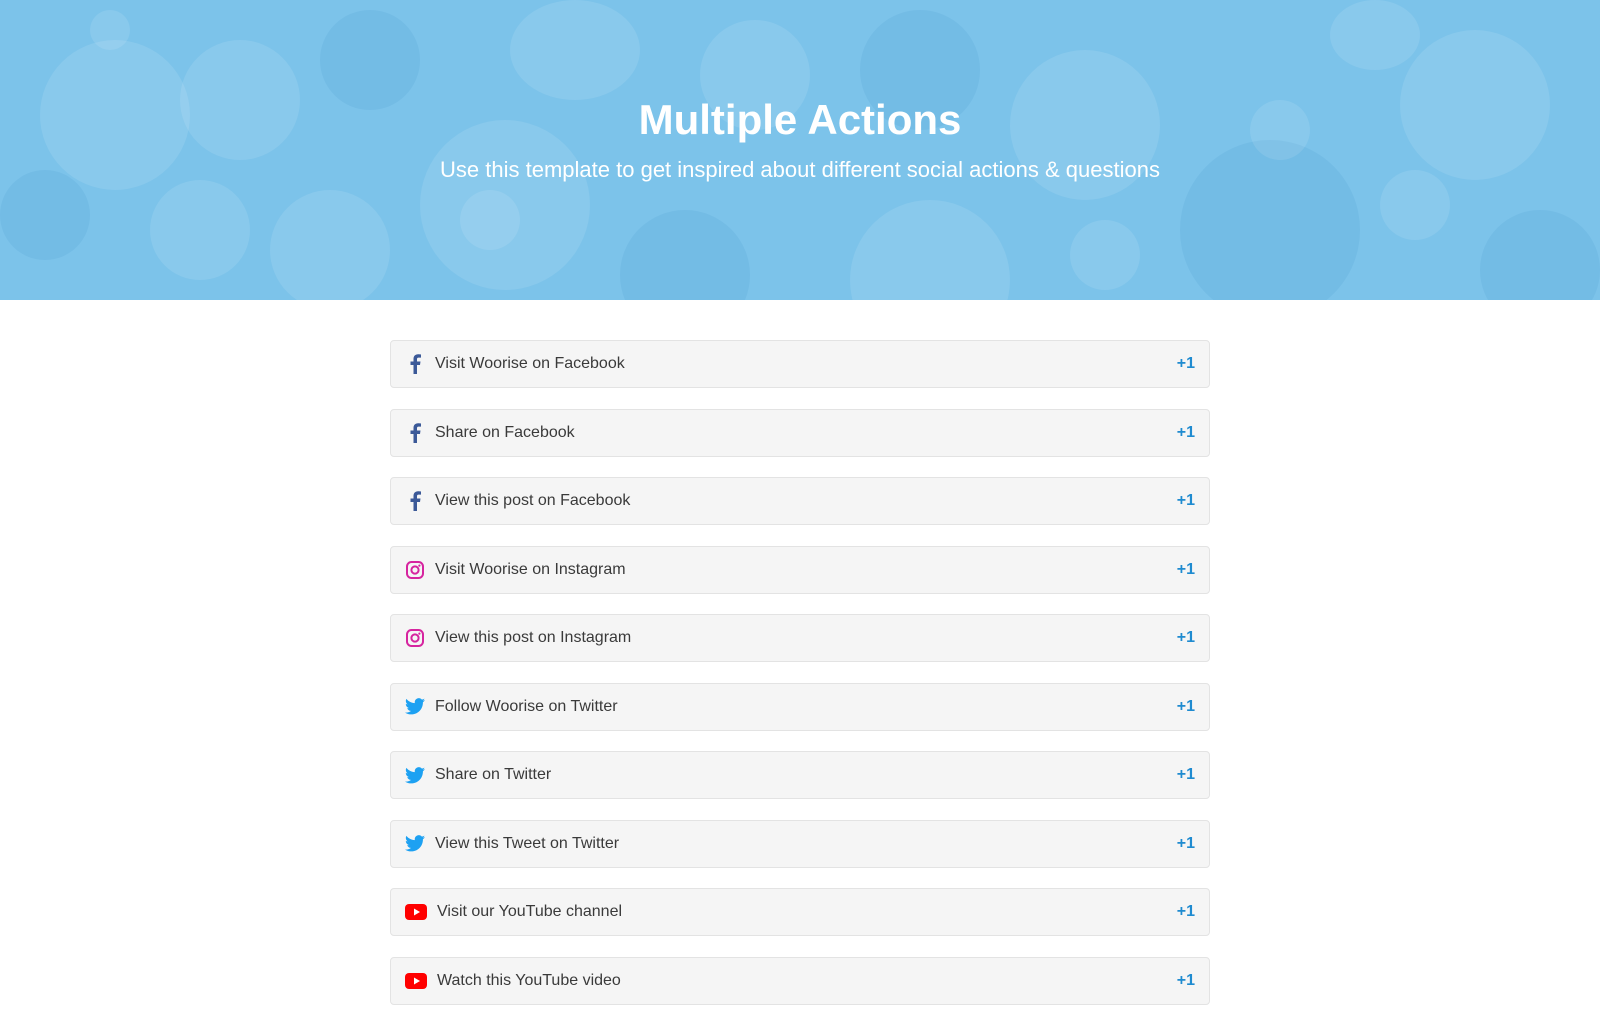 Image resolution: width=1600 pixels, height=1025 pixels. I want to click on action-row: Visit Woorise on Instagram +1, so click(800, 569).